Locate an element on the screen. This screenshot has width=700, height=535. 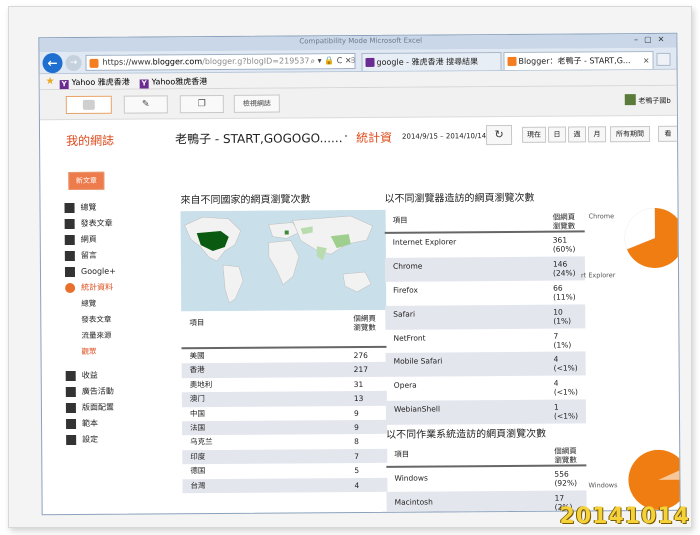
user-account: 老鴨子國b is located at coordinates (647, 100).